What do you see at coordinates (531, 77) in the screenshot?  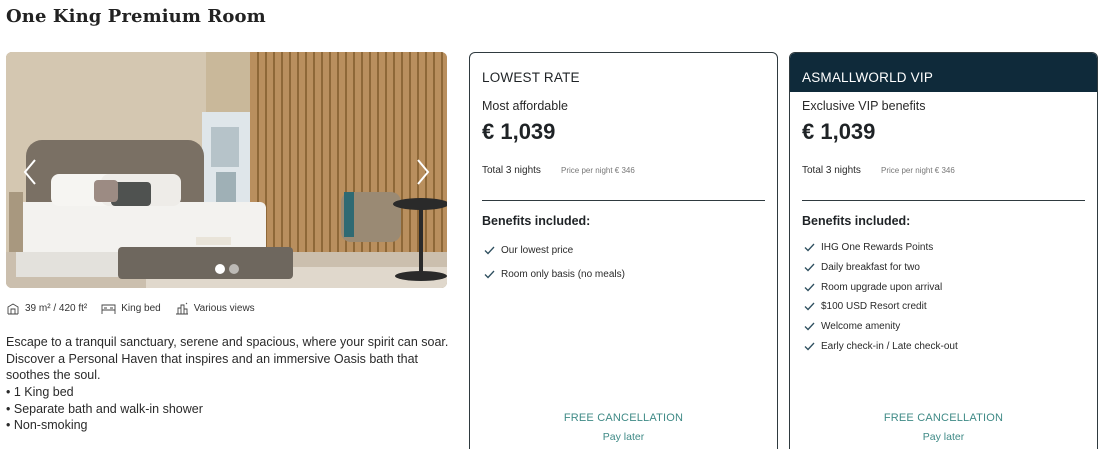 I see `rate-card-header: LOWEST RATE` at bounding box center [531, 77].